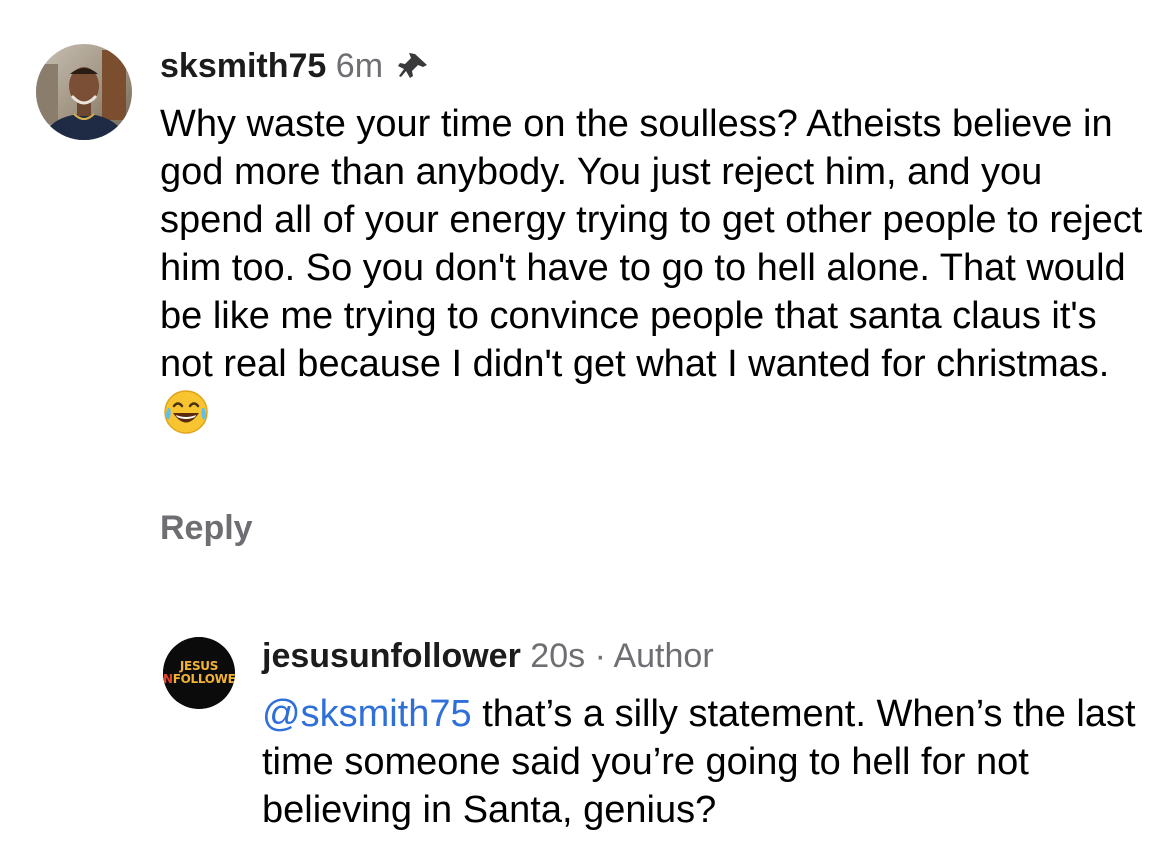  I want to click on author-badge: Author, so click(663, 656).